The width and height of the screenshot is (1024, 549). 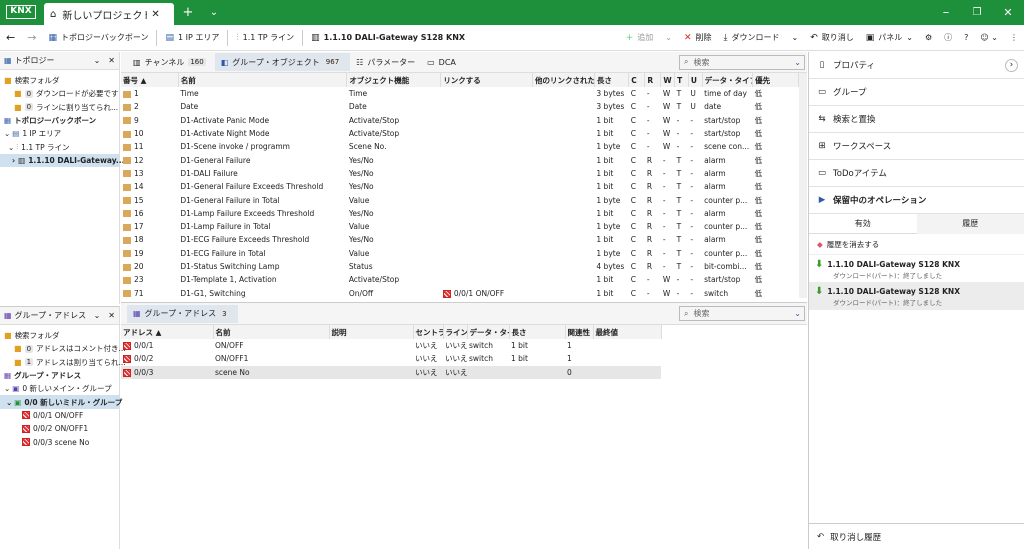 What do you see at coordinates (59, 388) in the screenshot?
I see `ga-main-group: ⌄ ▣ 0 新しいメイン・グループ` at bounding box center [59, 388].